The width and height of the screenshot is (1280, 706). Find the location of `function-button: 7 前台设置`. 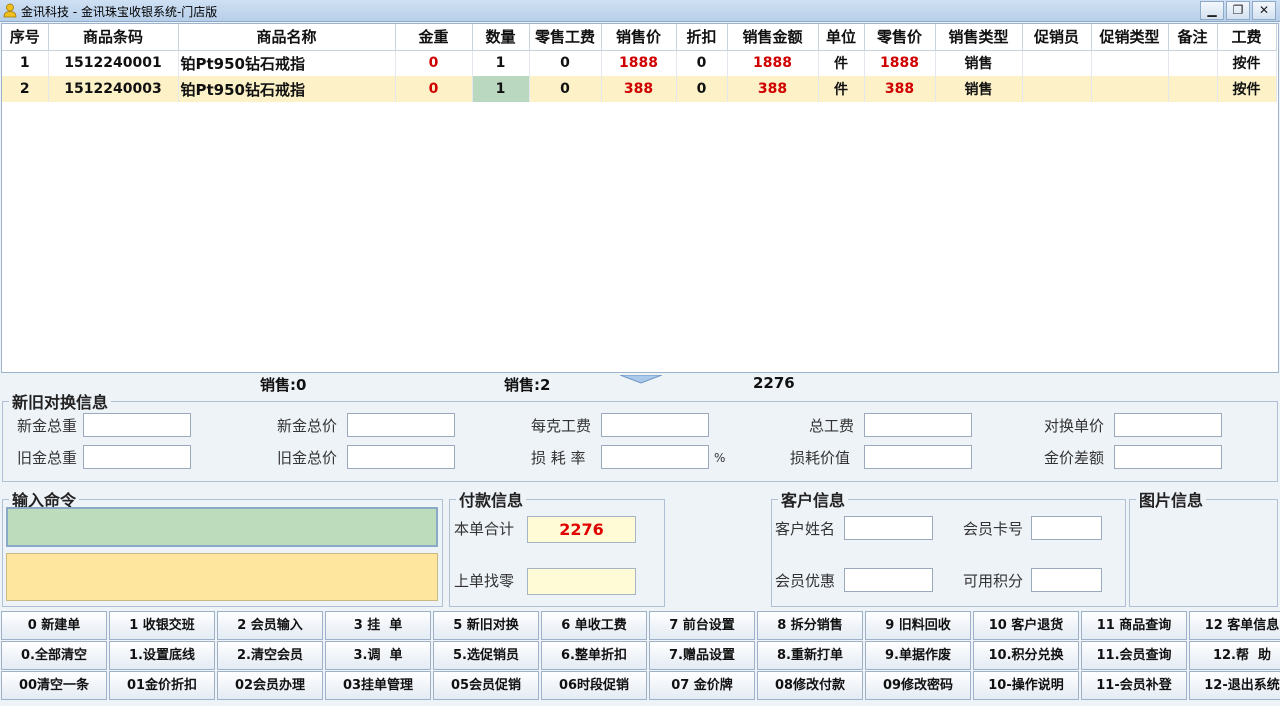

function-button: 7 前台设置 is located at coordinates (702, 625).